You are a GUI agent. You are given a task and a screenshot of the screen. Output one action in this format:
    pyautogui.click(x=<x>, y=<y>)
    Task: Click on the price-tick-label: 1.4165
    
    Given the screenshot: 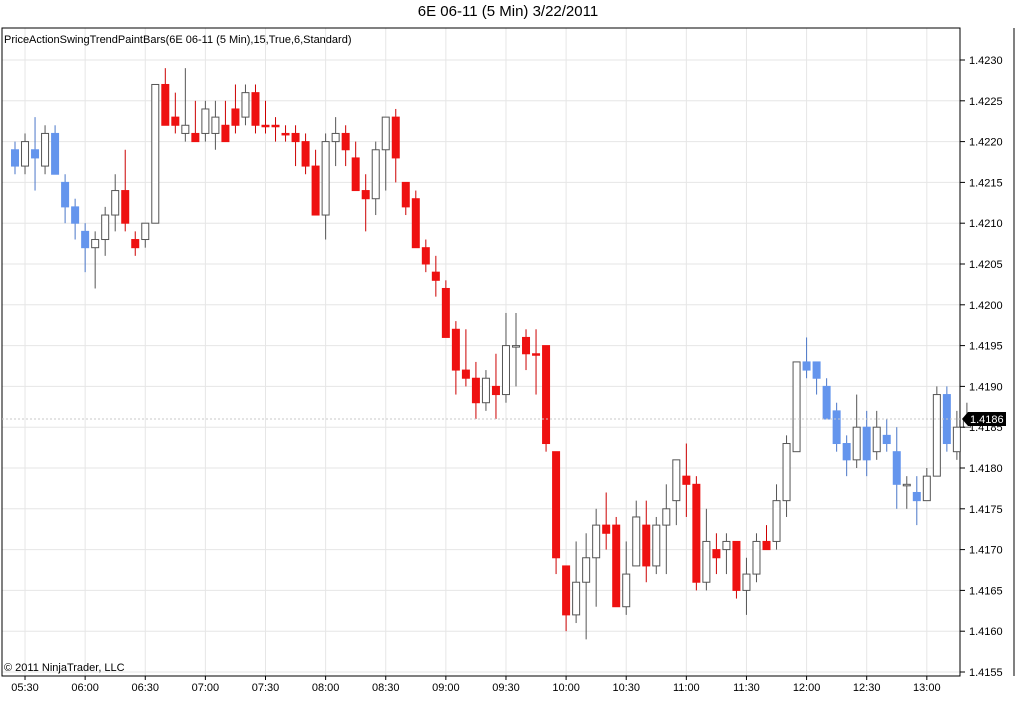 What is the action you would take?
    pyautogui.click(x=986, y=591)
    